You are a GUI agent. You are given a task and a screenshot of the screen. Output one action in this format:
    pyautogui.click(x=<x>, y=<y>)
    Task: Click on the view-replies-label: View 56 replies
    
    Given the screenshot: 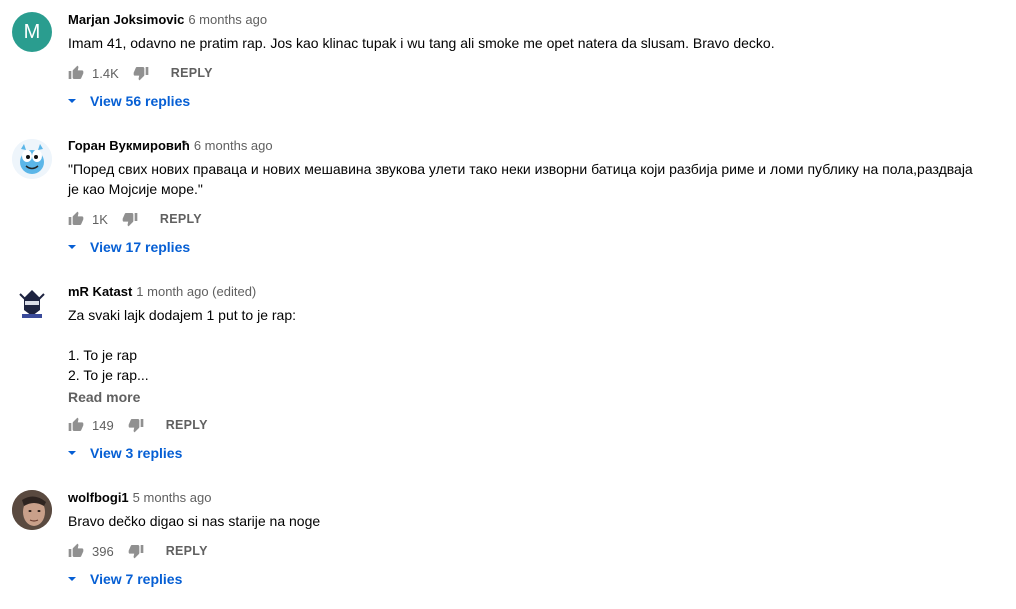 What is the action you would take?
    pyautogui.click(x=140, y=101)
    